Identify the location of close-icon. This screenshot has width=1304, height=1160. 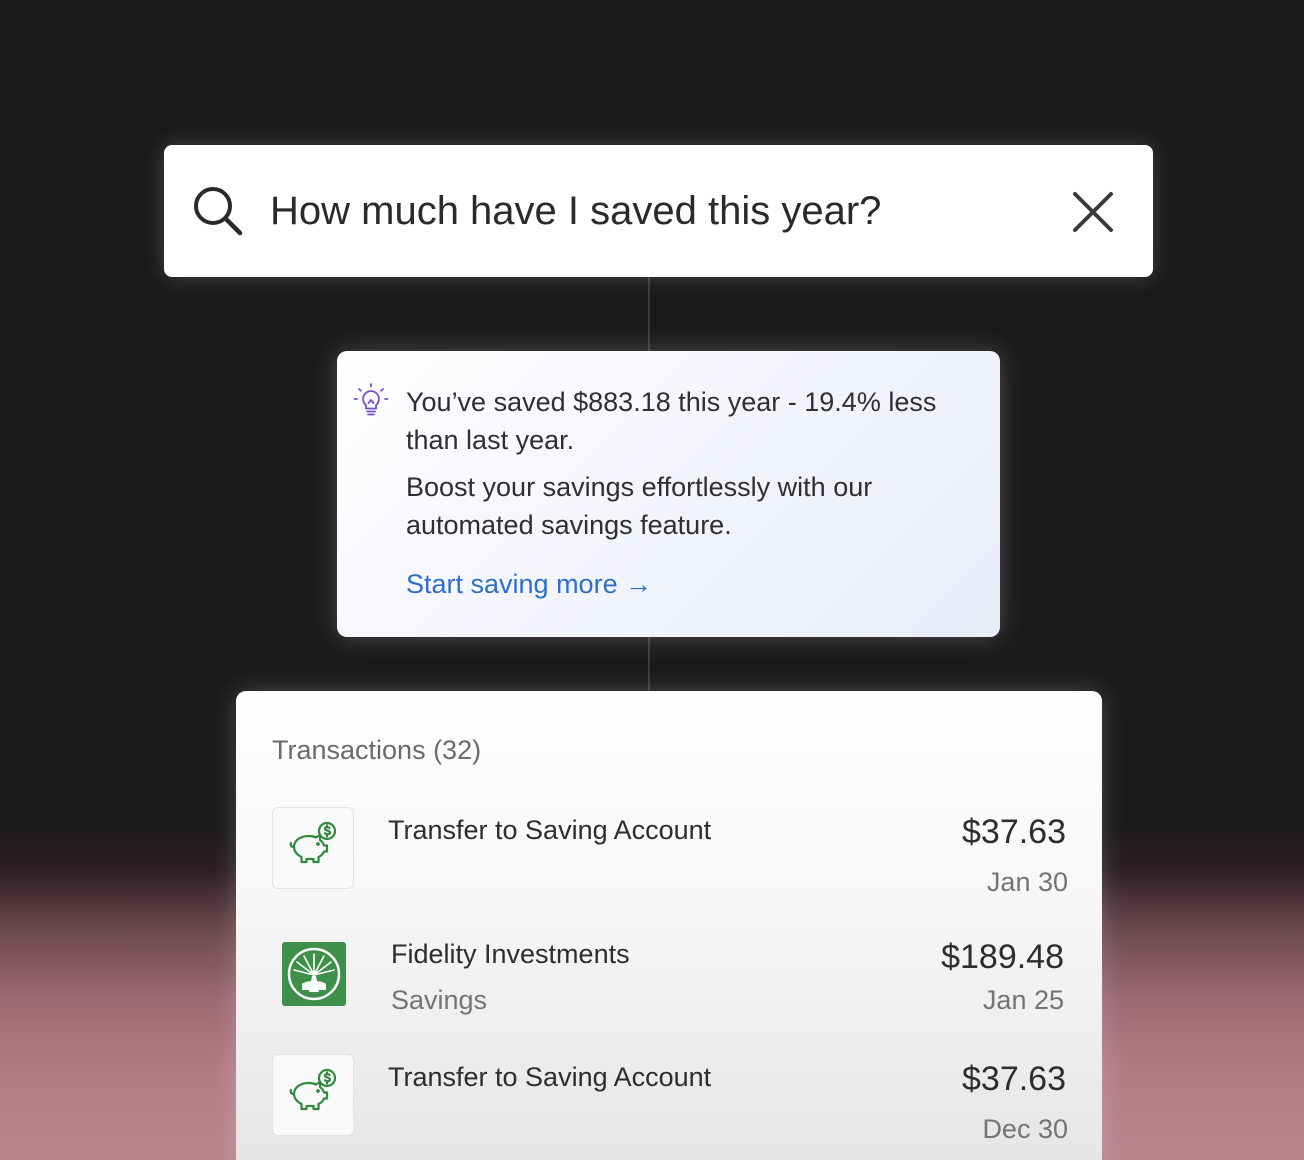
(1093, 212).